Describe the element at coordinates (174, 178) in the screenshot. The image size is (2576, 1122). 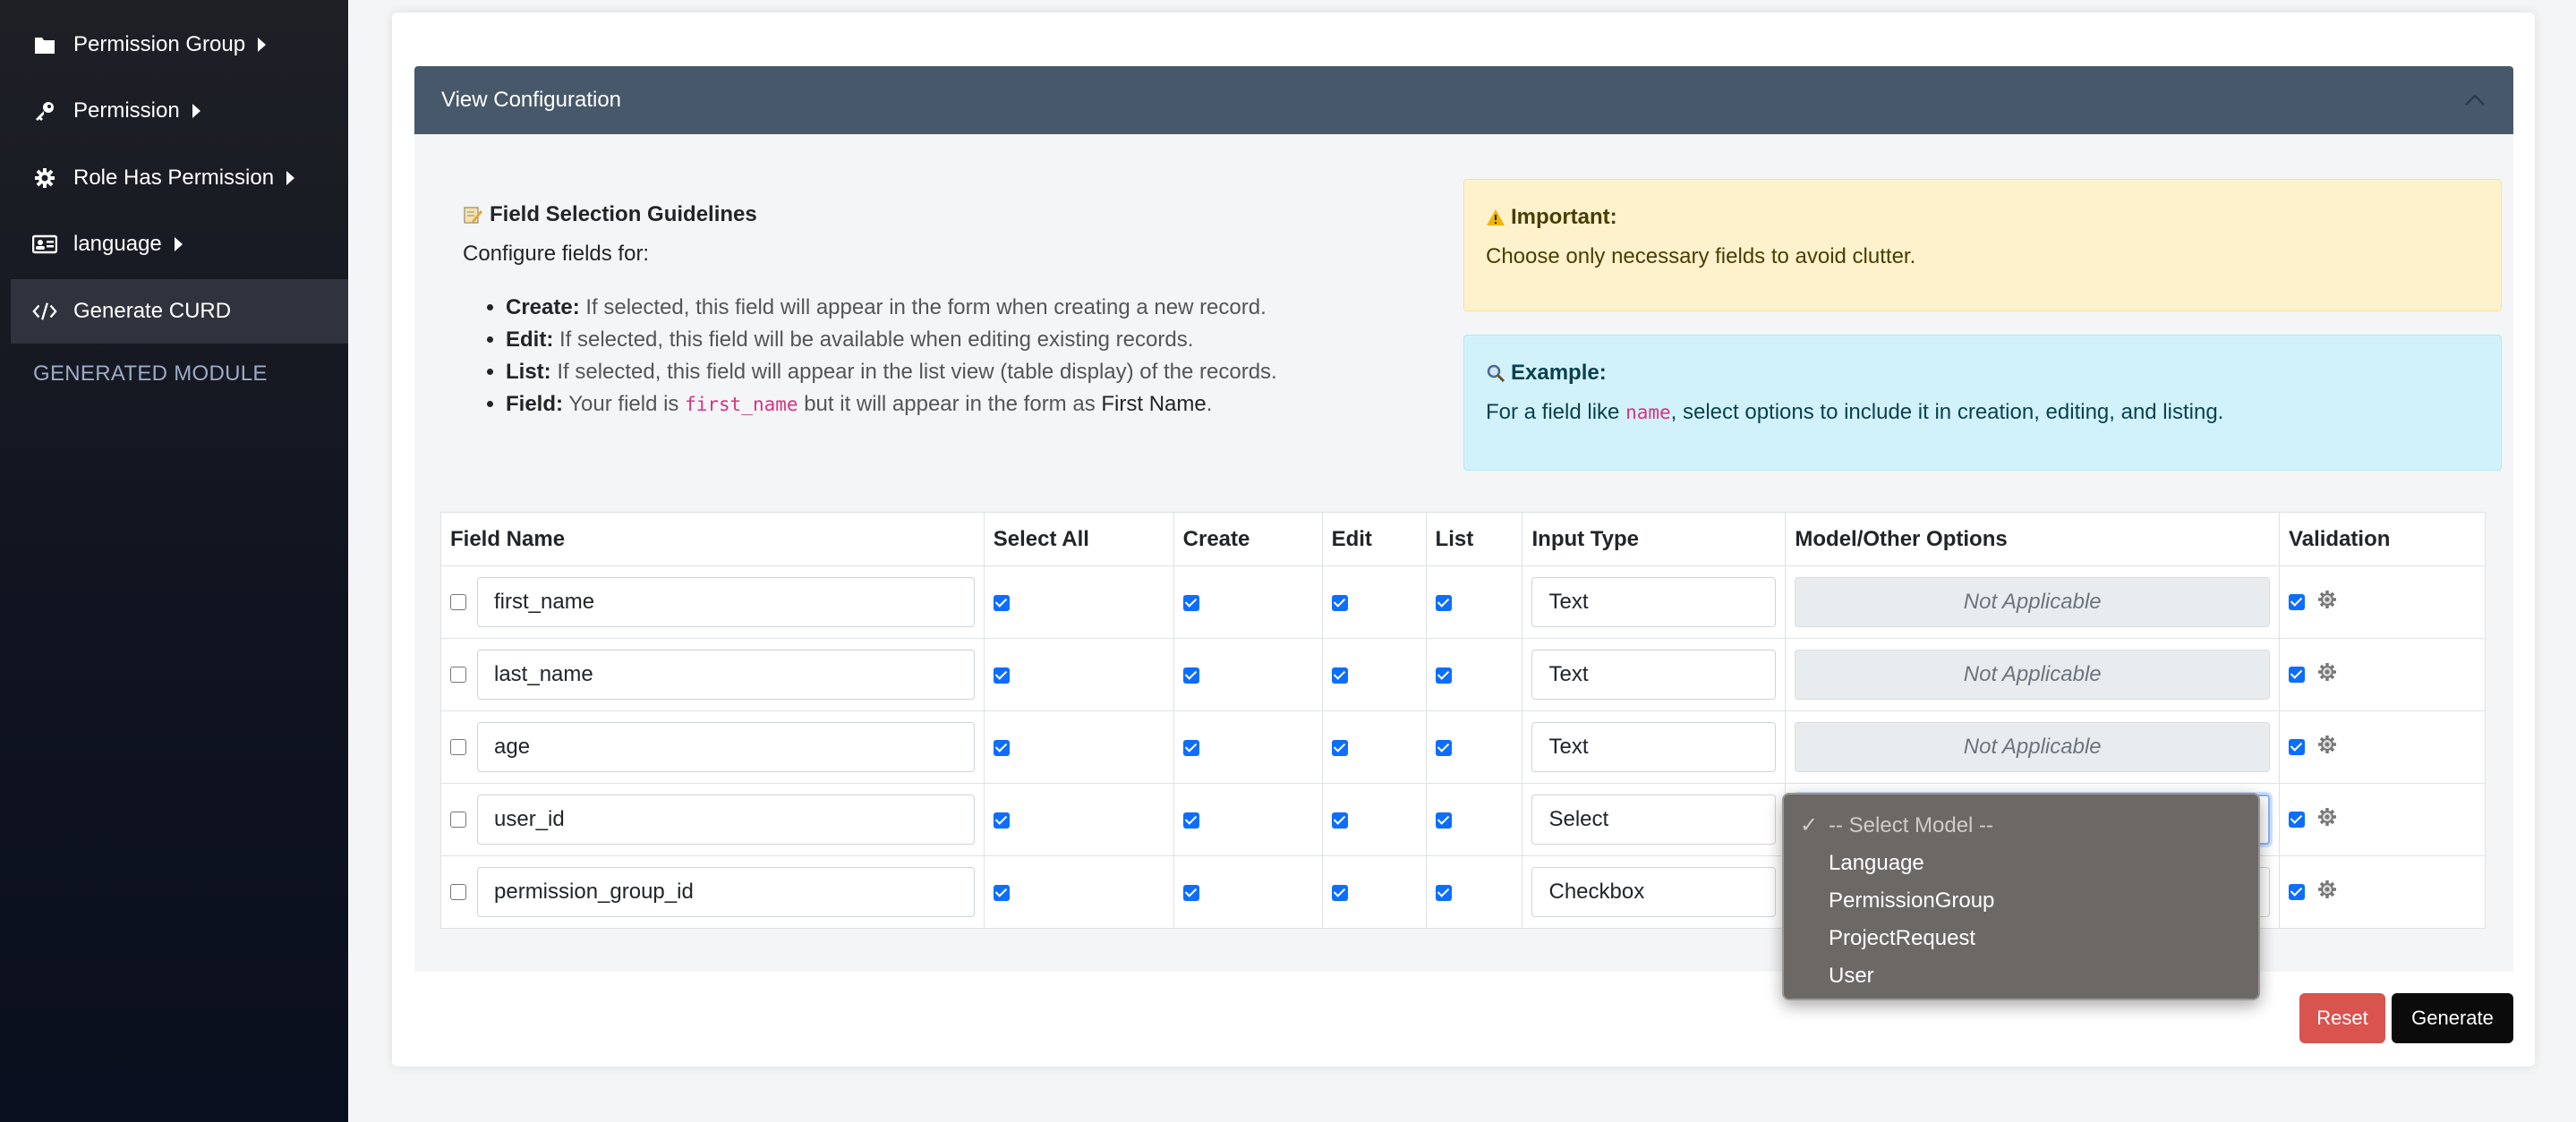
I see `sidebar-item-label: Role Has Permission` at that location.